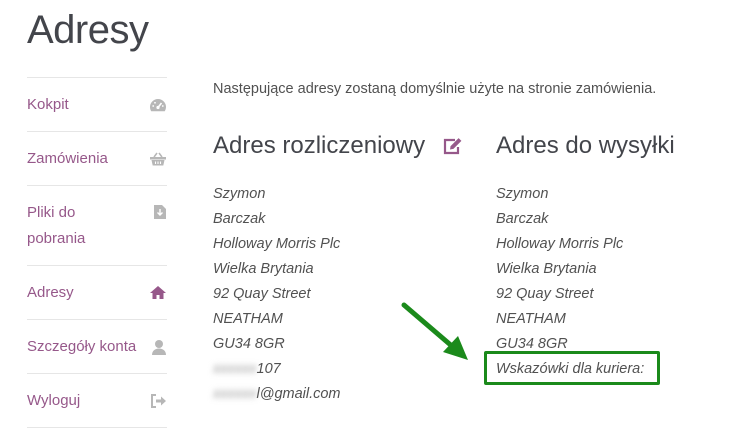 The width and height of the screenshot is (735, 433). I want to click on shipping-first-name: Szymon, so click(522, 194).